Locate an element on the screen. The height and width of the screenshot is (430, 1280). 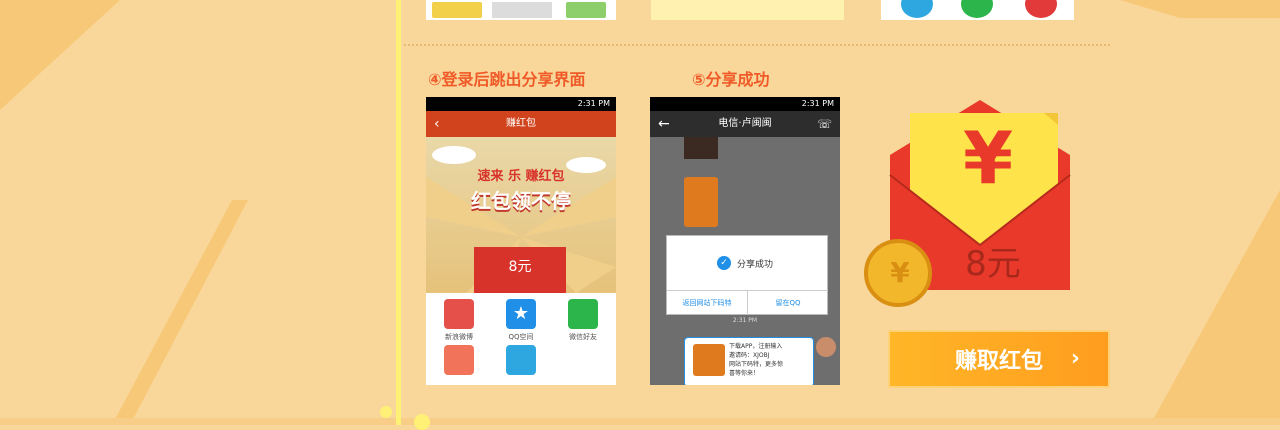
banner-line1: 速来 乐 赚红包 is located at coordinates (521, 176).